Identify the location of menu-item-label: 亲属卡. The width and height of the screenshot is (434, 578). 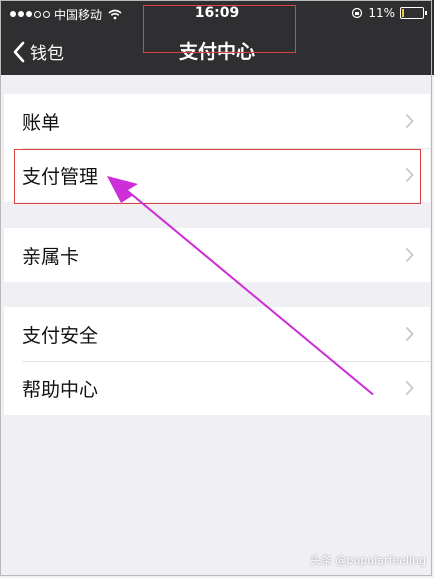
(51, 256).